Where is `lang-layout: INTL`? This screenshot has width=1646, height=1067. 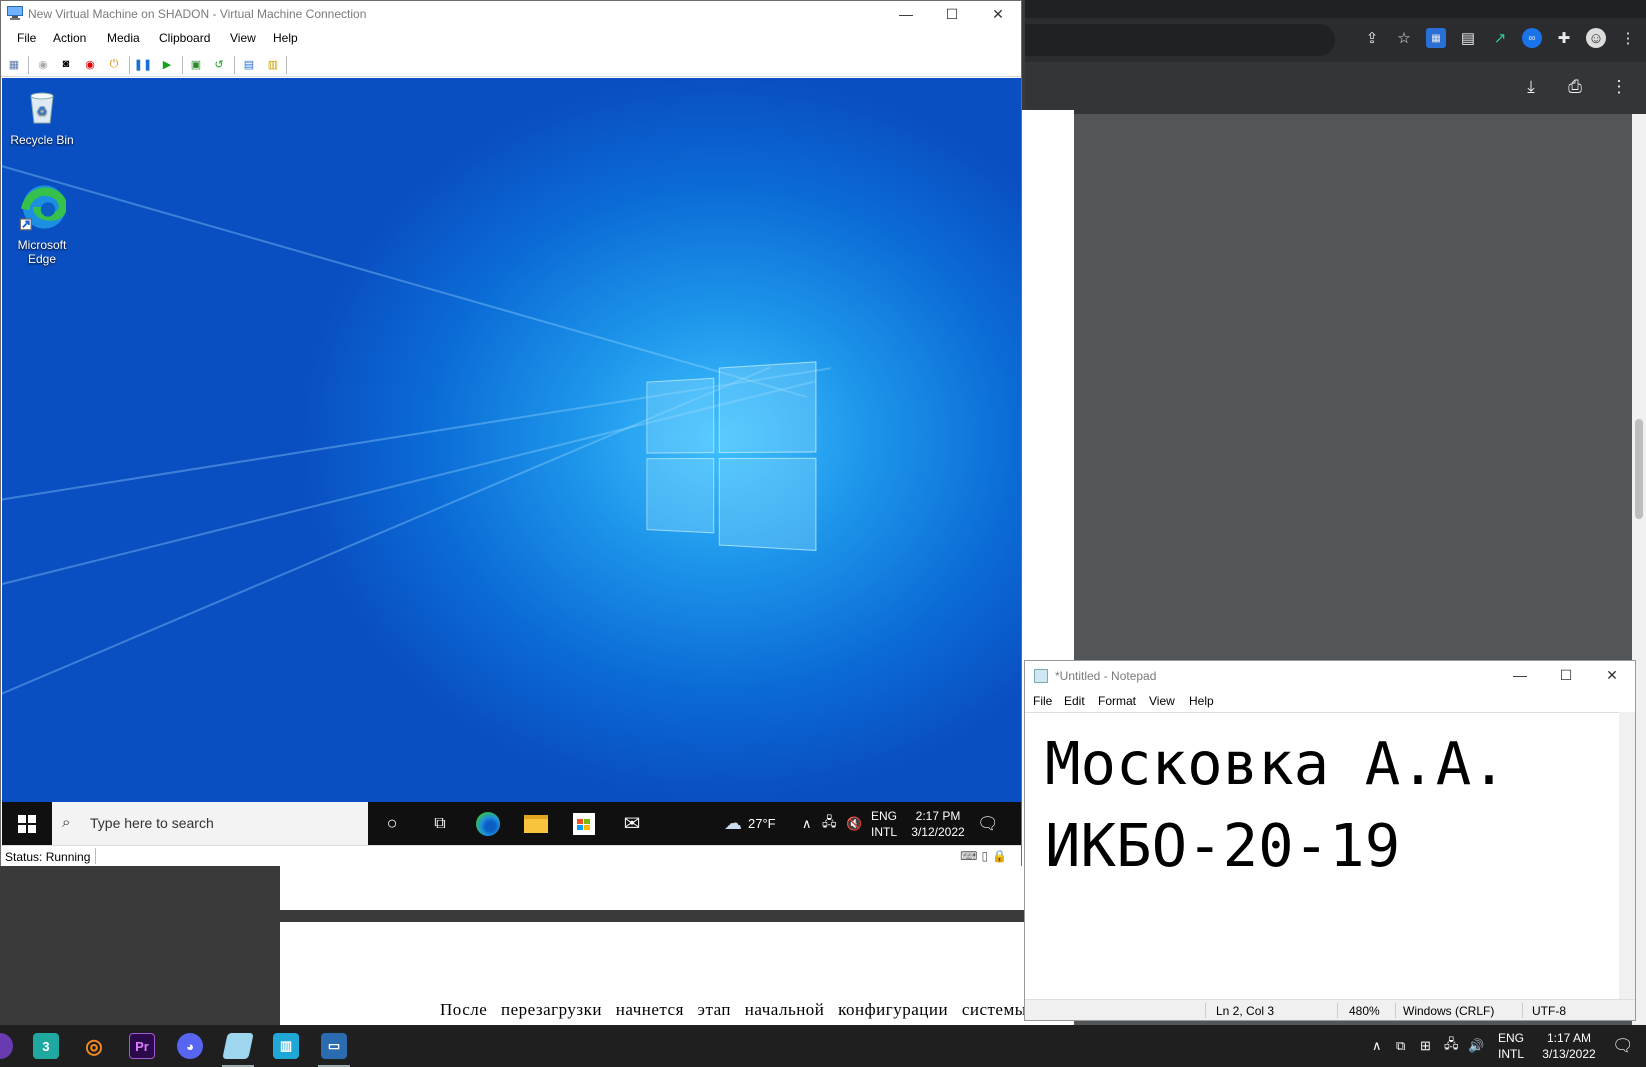
lang-layout: INTL is located at coordinates (1511, 1054).